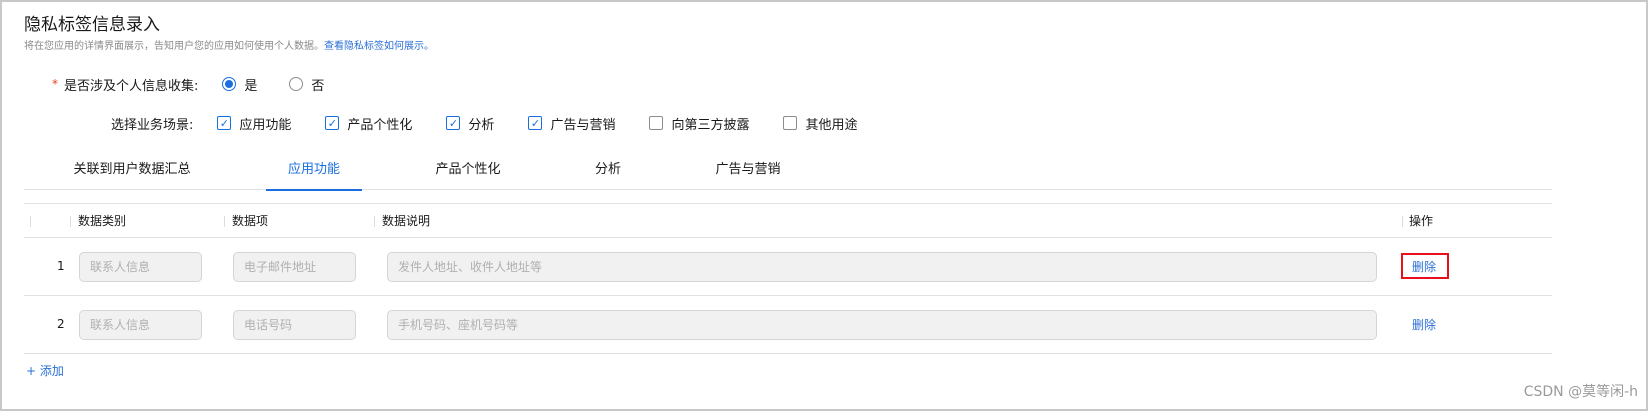 This screenshot has height=411, width=1648. What do you see at coordinates (535, 123) in the screenshot?
I see `checkbox-advertising-box: ✓` at bounding box center [535, 123].